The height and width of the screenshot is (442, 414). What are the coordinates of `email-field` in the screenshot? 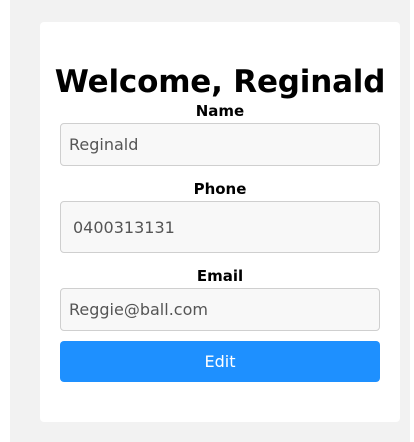 It's located at (220, 309).